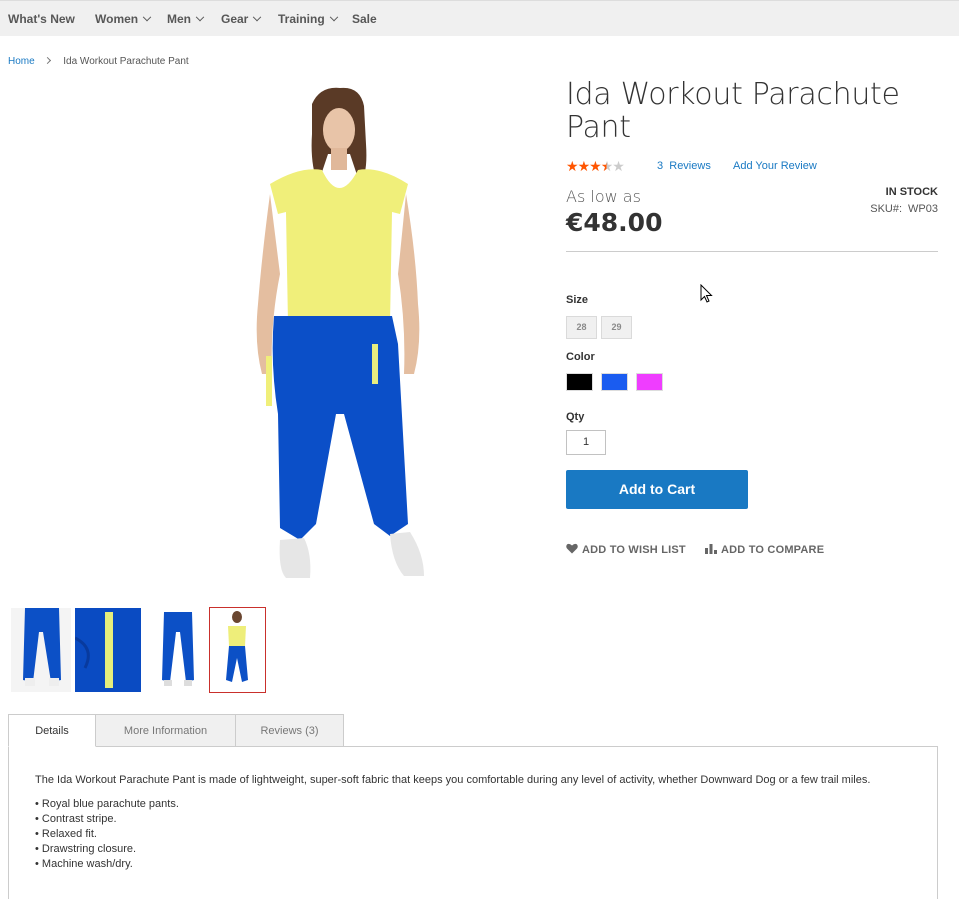 This screenshot has height=899, width=959. I want to click on breadcrumb-home-link: Home, so click(21, 61).